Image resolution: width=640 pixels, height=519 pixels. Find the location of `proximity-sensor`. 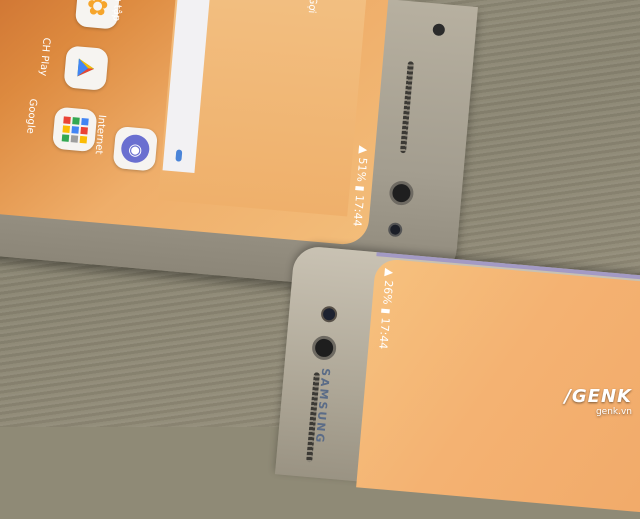

proximity-sensor is located at coordinates (439, 30).